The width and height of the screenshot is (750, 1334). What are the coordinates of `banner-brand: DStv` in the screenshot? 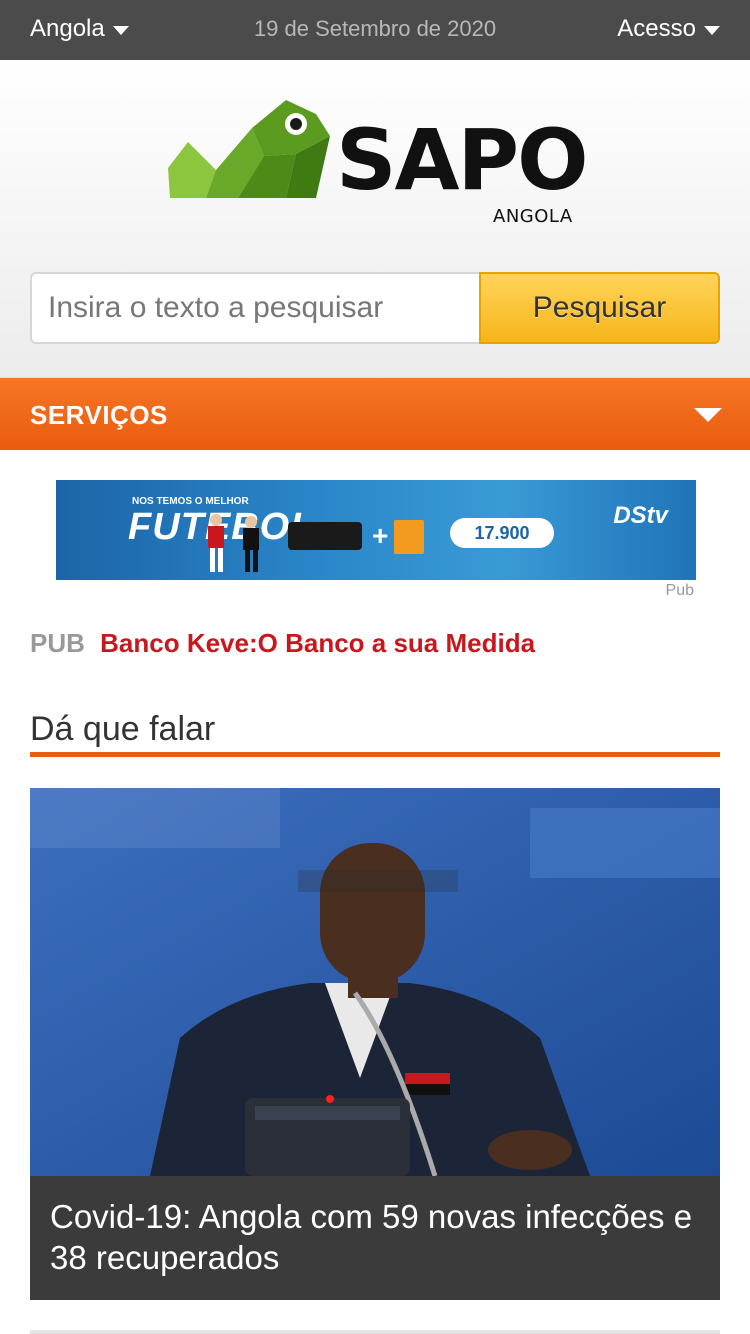 It's located at (640, 515).